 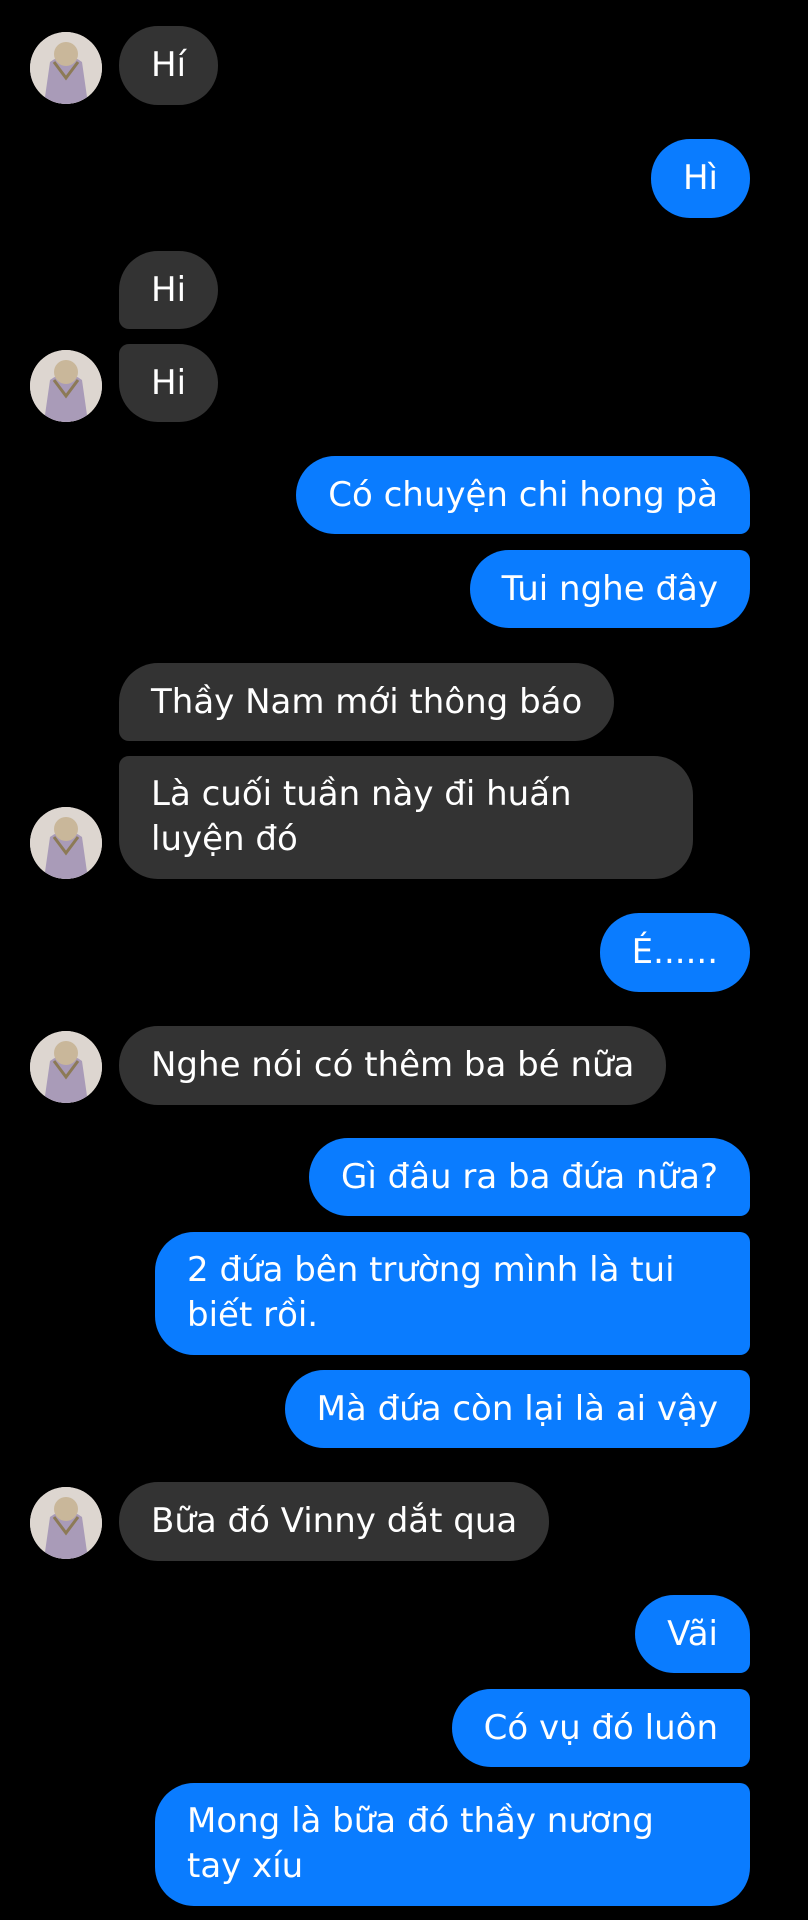 What do you see at coordinates (517, 1409) in the screenshot?
I see `message-bubble-outgoing: Mà đứa còn lại là ai vậy` at bounding box center [517, 1409].